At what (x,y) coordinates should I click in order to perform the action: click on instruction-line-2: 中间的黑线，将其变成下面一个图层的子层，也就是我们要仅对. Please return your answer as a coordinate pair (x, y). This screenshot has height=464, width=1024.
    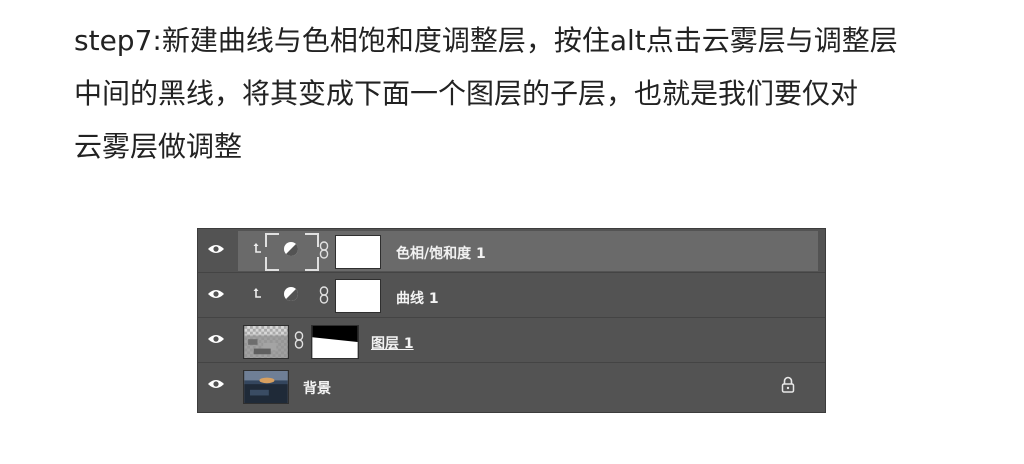
    Looking at the image, I should click on (466, 93).